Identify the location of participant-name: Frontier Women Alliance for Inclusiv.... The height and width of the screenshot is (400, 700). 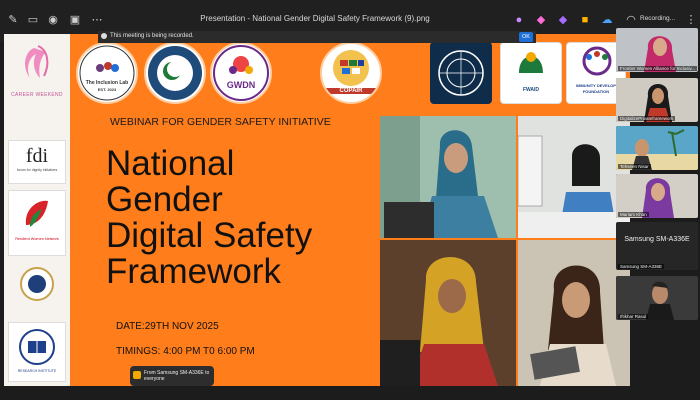
(658, 68).